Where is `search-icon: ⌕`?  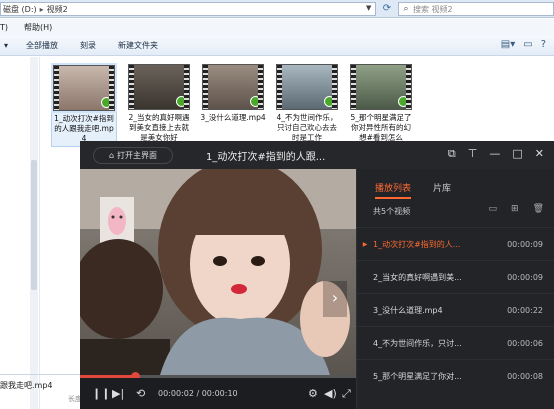
search-icon: ⌕ is located at coordinates (406, 9).